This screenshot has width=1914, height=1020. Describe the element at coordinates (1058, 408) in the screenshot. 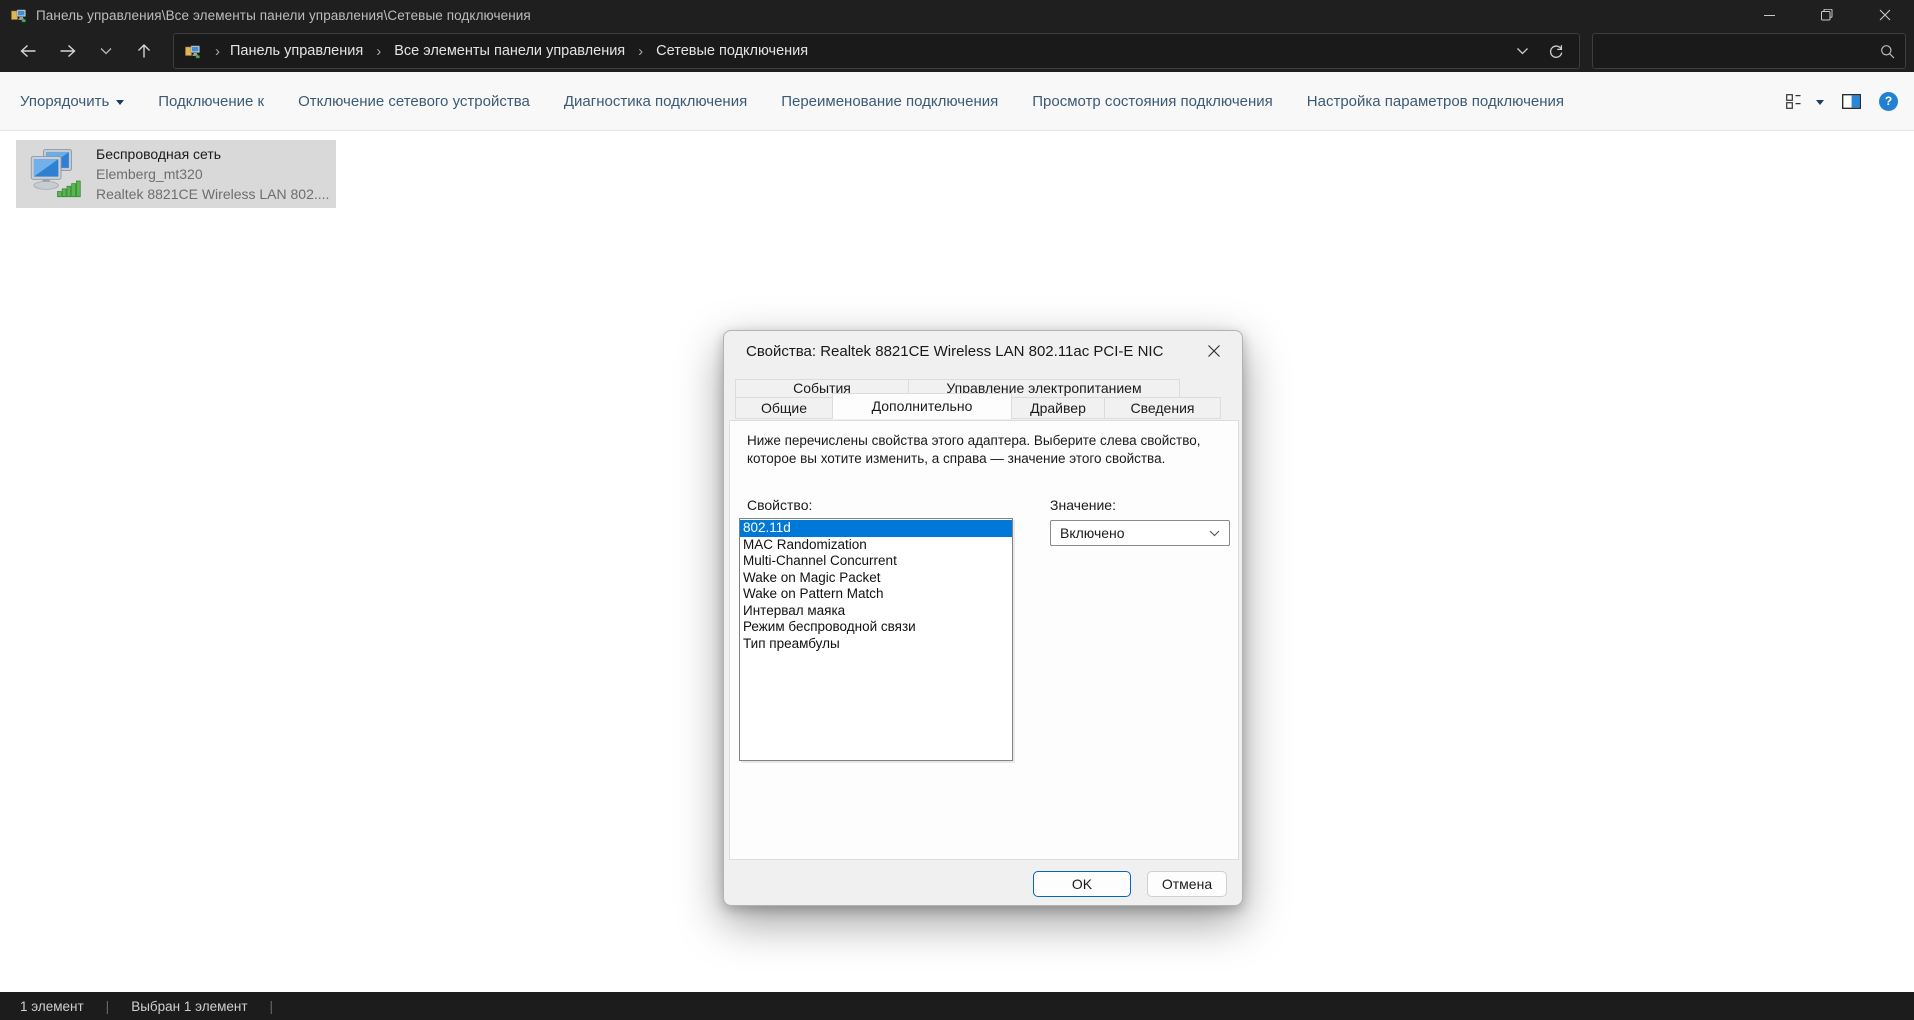

I see `tab-driver: Драйвер` at that location.